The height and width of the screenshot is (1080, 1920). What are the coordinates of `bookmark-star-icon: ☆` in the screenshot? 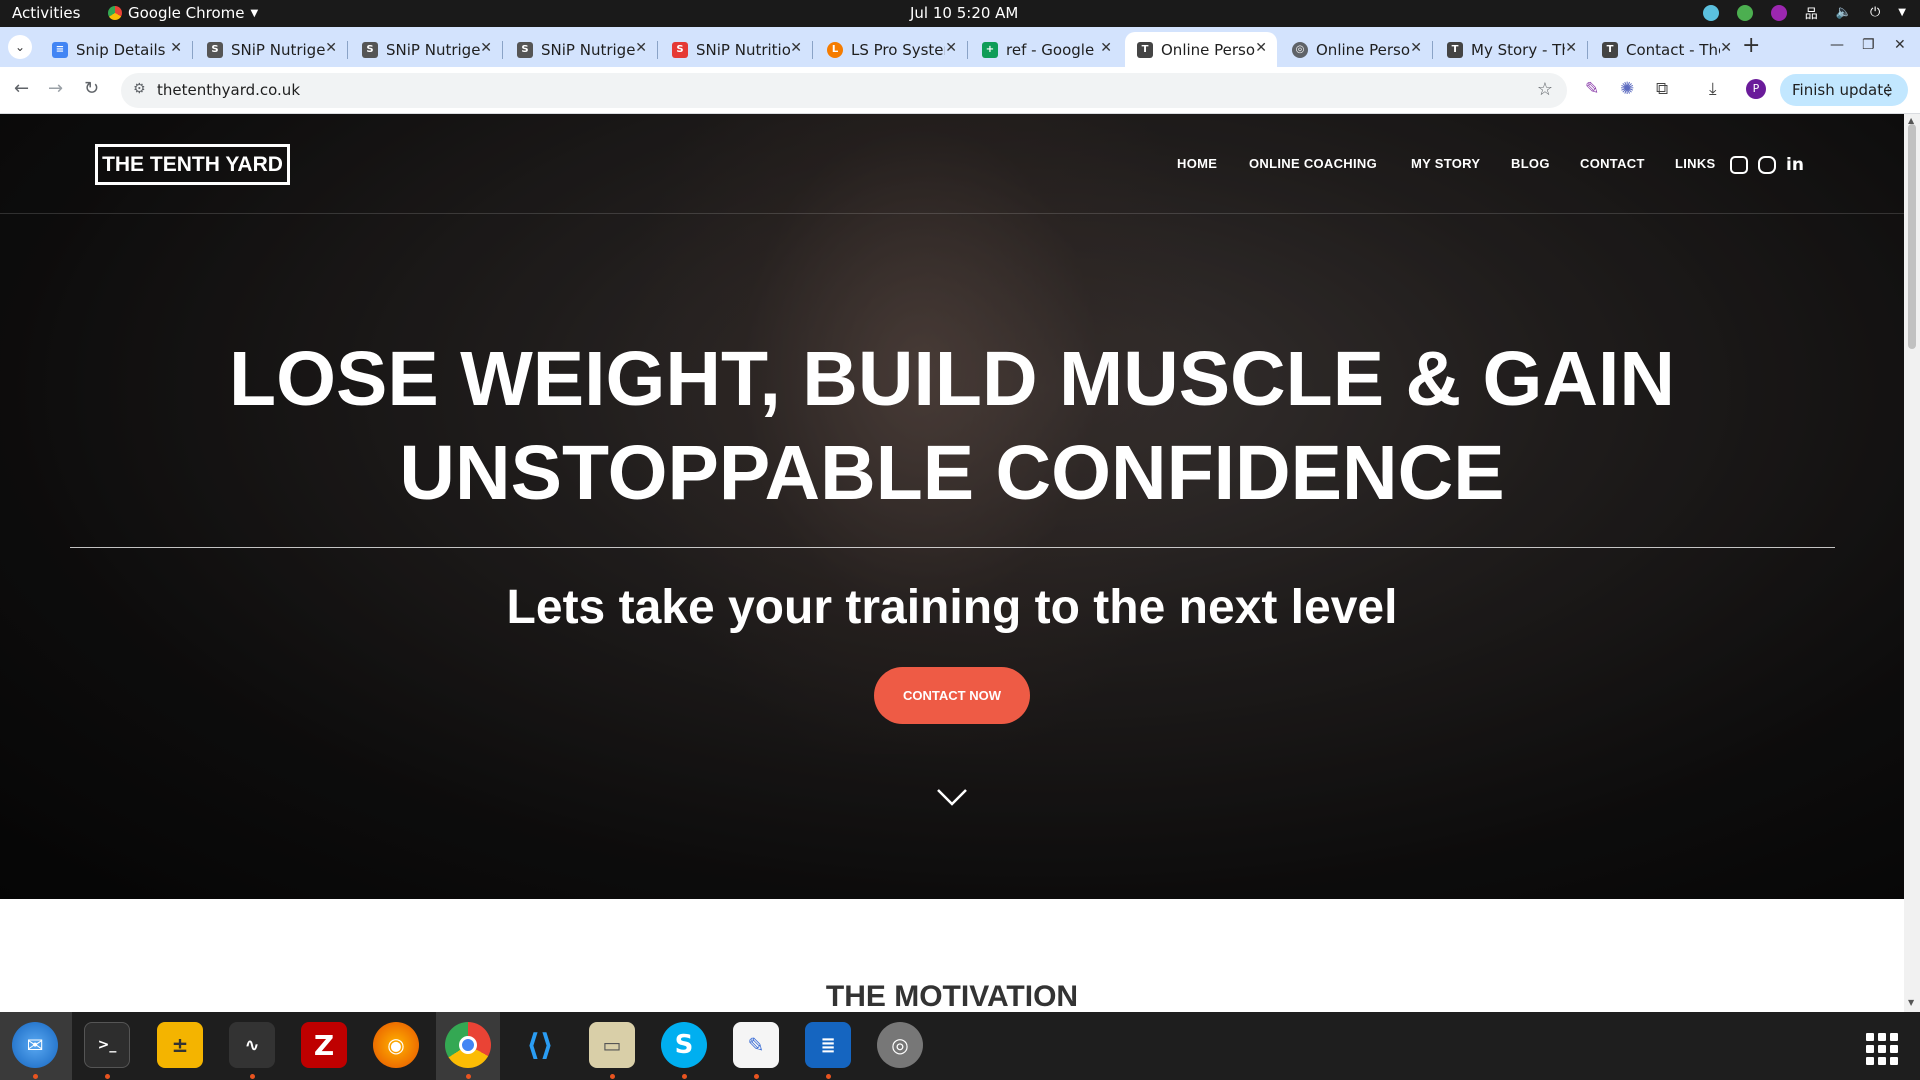 It's located at (1545, 89).